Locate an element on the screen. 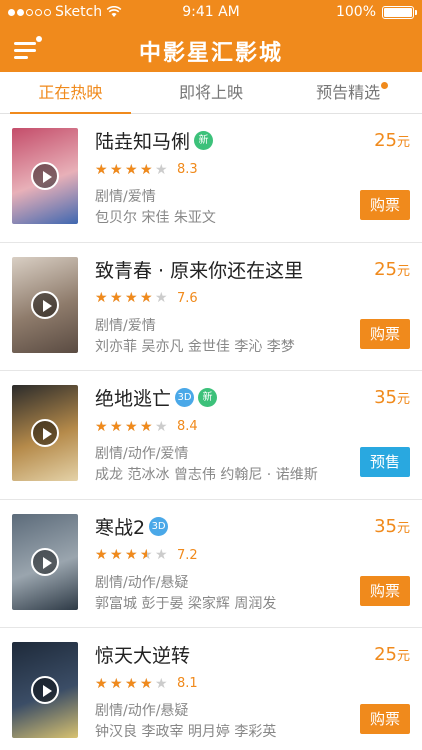 This screenshot has width=422, height=750. tab-label: 预告精选 is located at coordinates (348, 92).